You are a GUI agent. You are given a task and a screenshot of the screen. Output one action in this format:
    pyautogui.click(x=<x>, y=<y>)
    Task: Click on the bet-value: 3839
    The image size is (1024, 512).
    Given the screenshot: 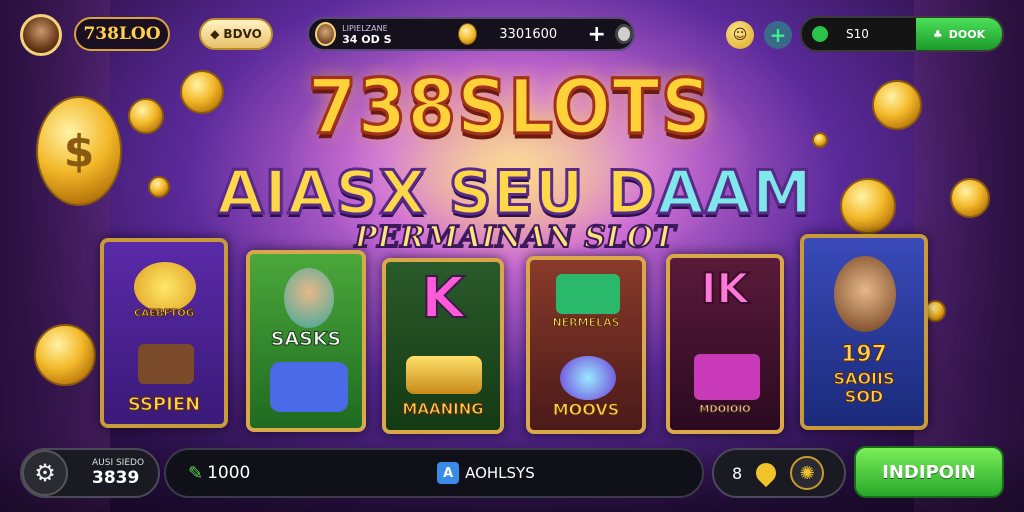 What is the action you would take?
    pyautogui.click(x=116, y=478)
    